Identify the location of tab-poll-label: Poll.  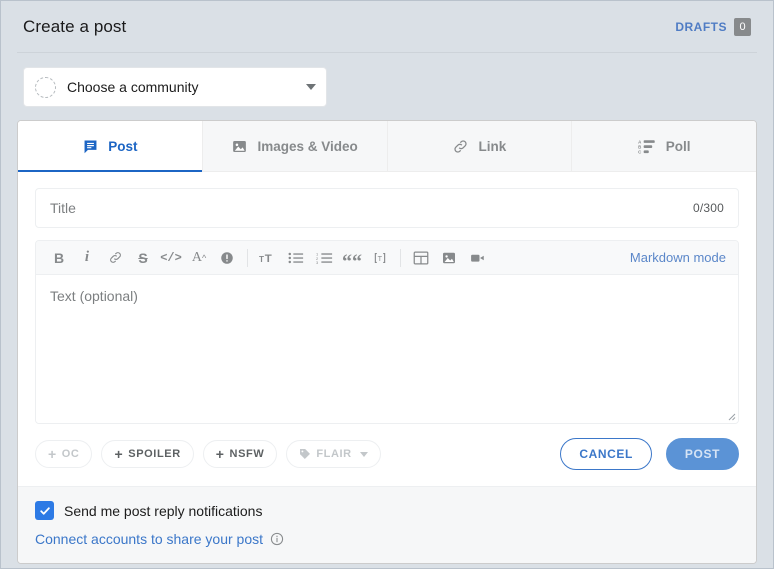
(678, 146).